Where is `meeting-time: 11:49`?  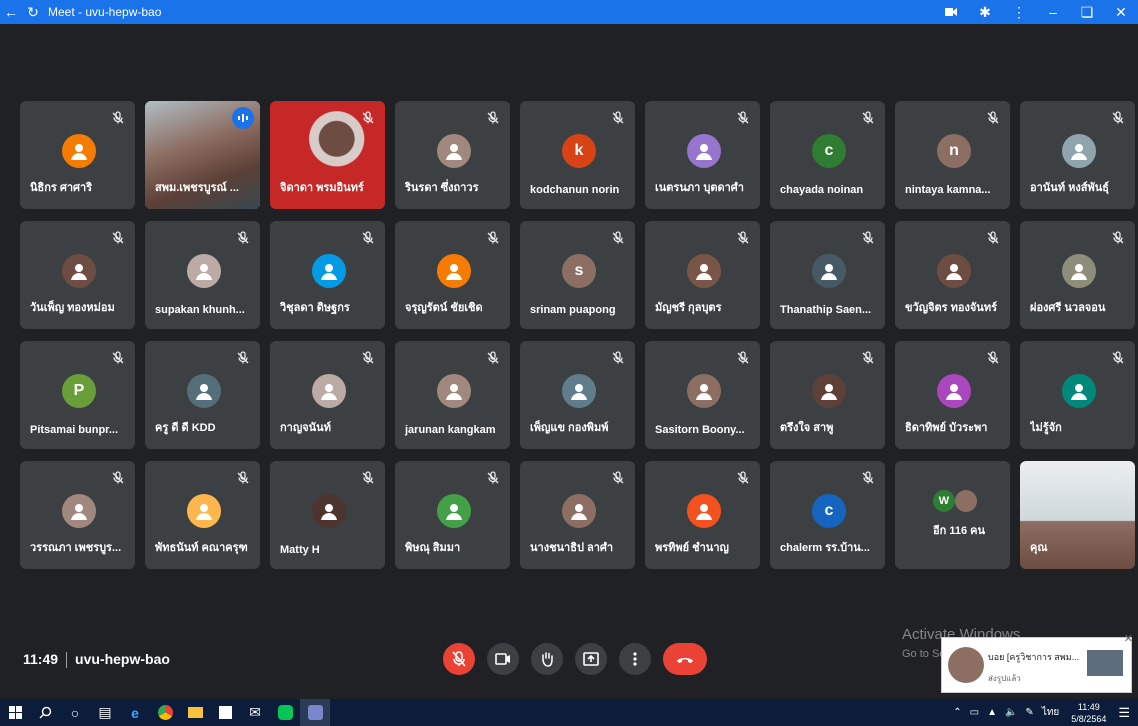
meeting-time: 11:49 is located at coordinates (41, 659).